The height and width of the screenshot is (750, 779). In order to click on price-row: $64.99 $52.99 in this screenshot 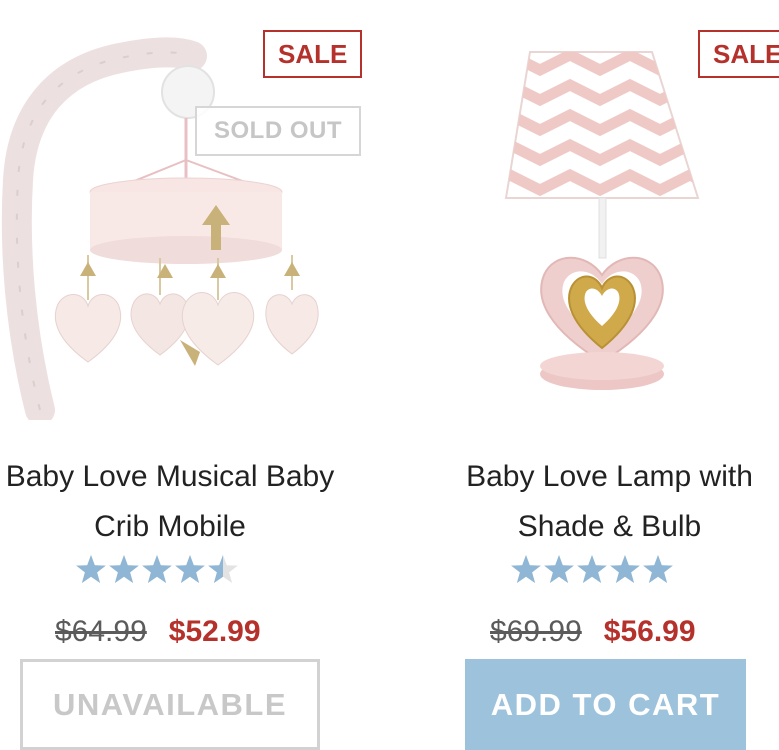, I will do `click(158, 632)`.